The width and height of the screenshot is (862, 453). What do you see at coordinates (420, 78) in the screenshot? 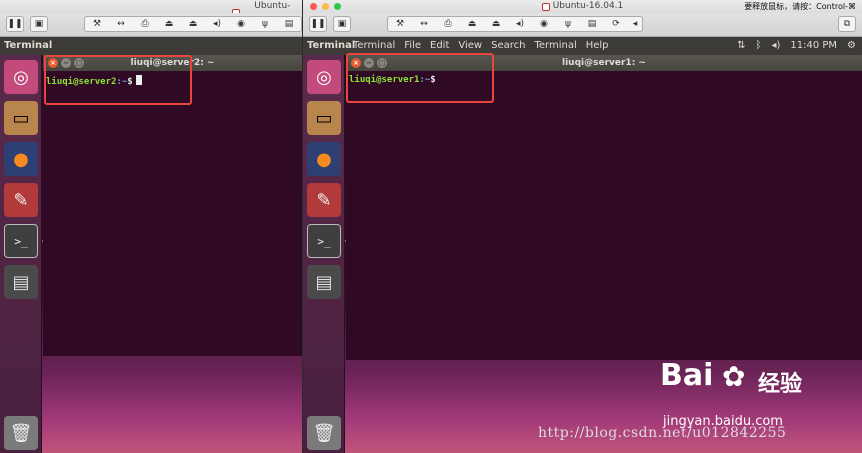
I see `highlight-box-right` at bounding box center [420, 78].